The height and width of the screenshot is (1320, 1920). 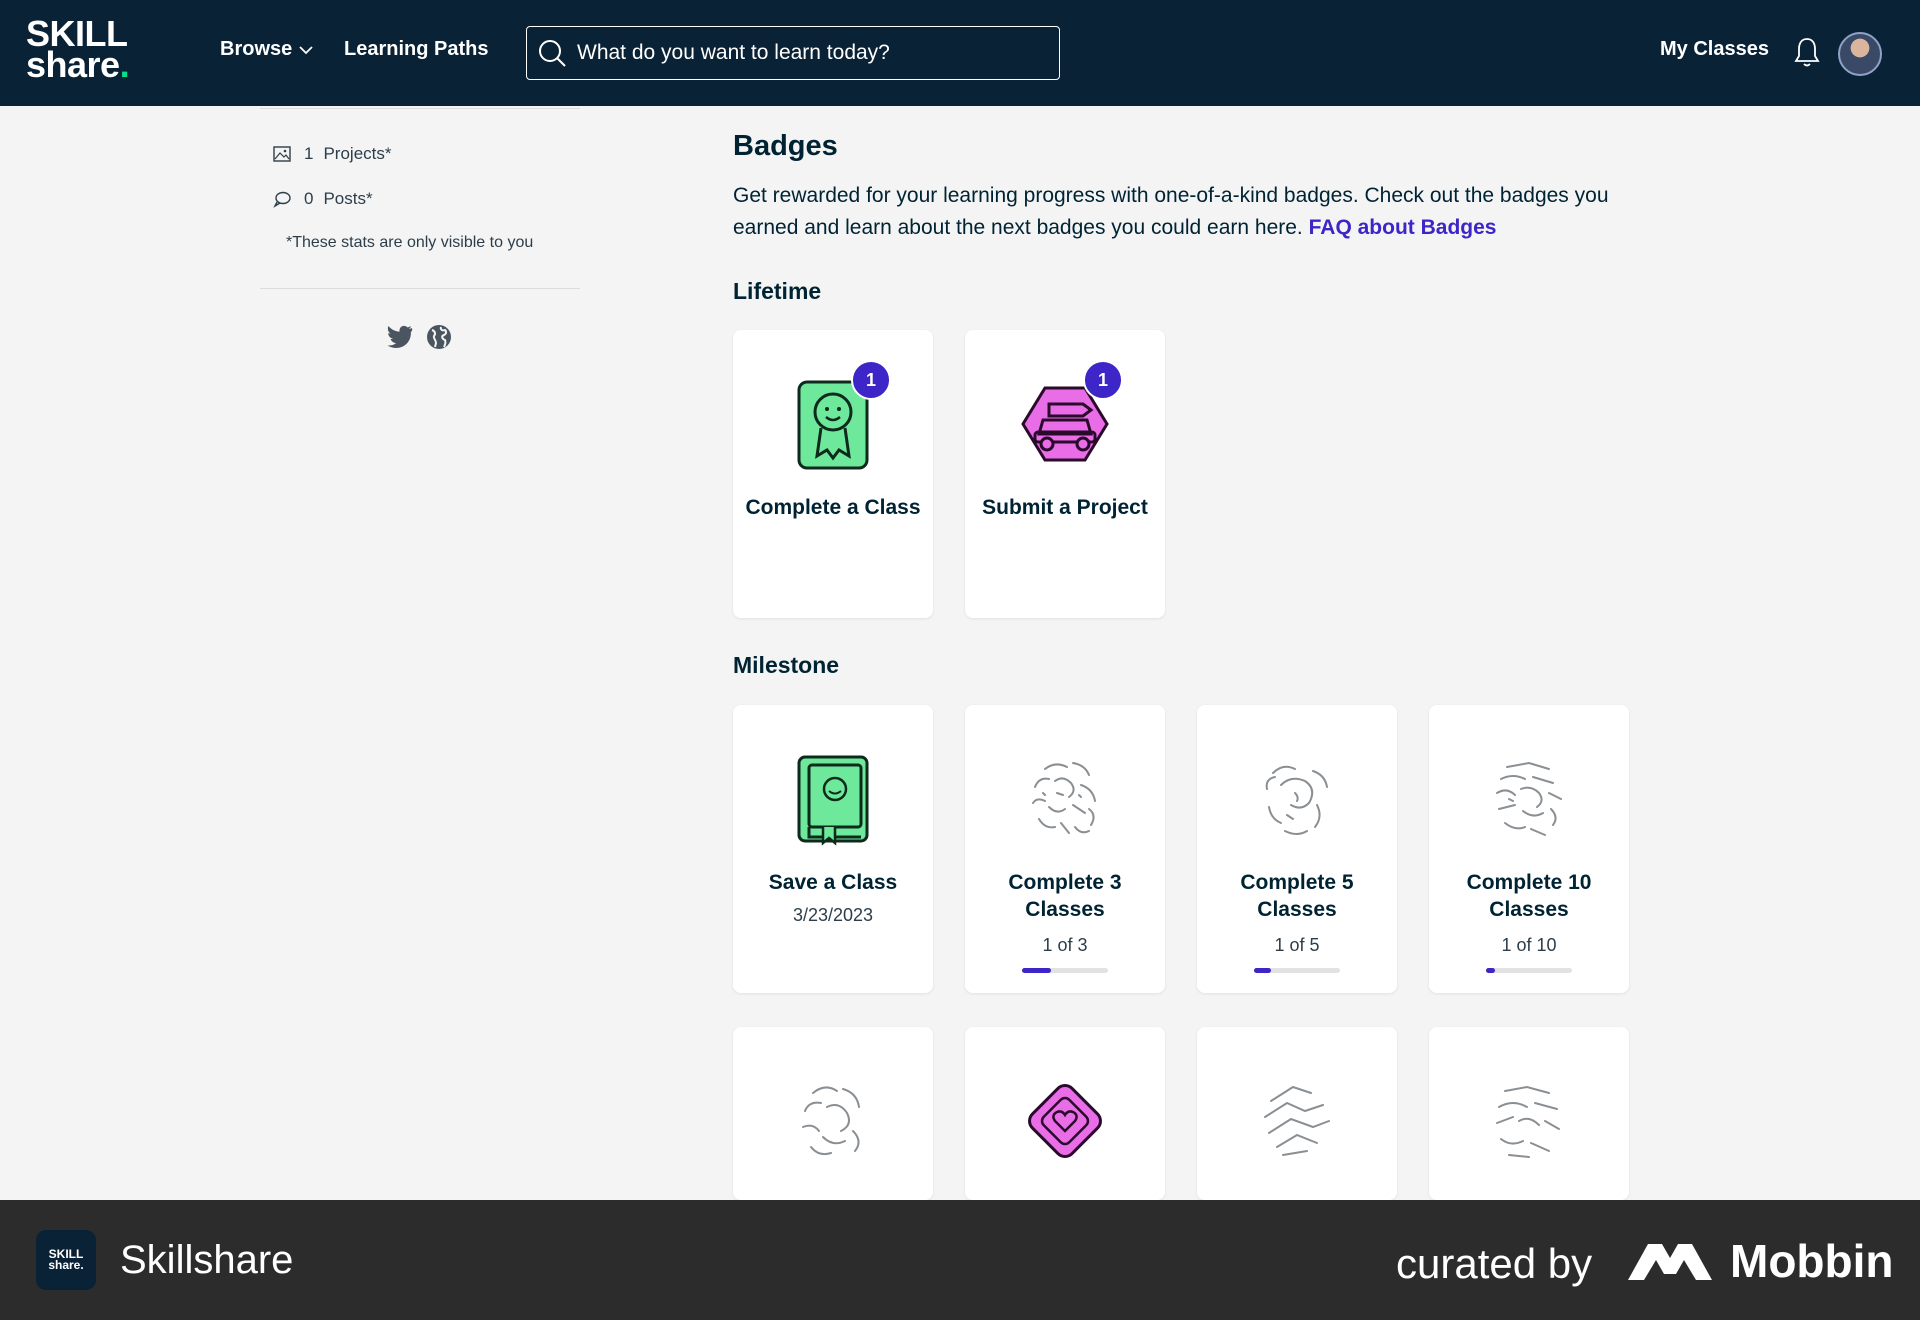 What do you see at coordinates (348, 198) in the screenshot?
I see `stat-posts-label: Posts*` at bounding box center [348, 198].